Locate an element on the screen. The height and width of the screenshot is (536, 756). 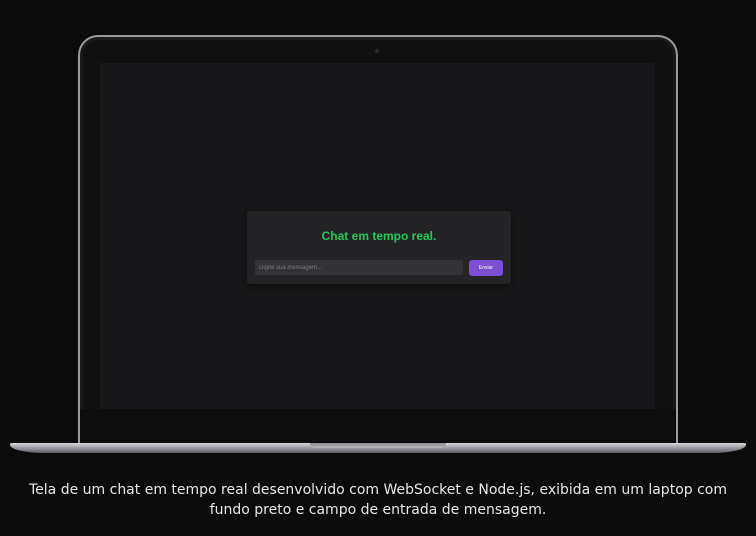
laptop-base-notch is located at coordinates (378, 445).